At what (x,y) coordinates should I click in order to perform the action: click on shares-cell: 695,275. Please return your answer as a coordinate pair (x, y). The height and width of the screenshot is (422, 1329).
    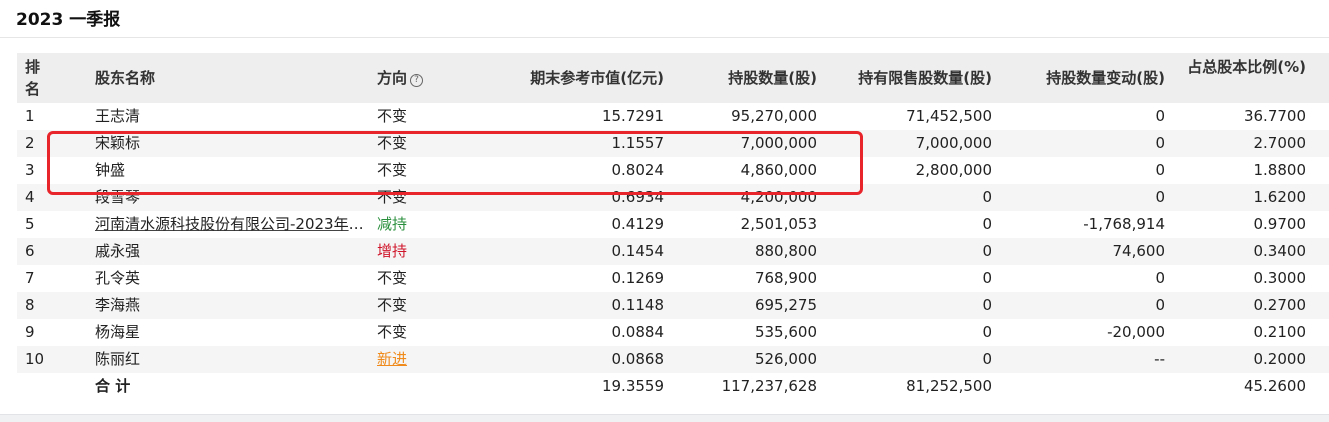
    Looking at the image, I should click on (785, 305).